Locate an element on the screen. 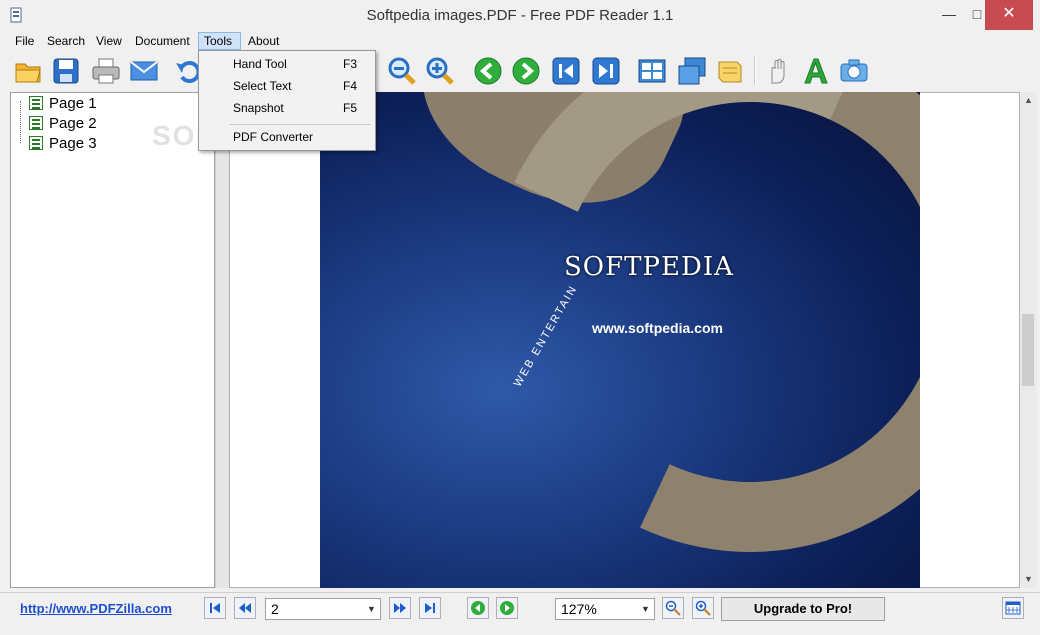  last-page-button is located at coordinates (430, 608).